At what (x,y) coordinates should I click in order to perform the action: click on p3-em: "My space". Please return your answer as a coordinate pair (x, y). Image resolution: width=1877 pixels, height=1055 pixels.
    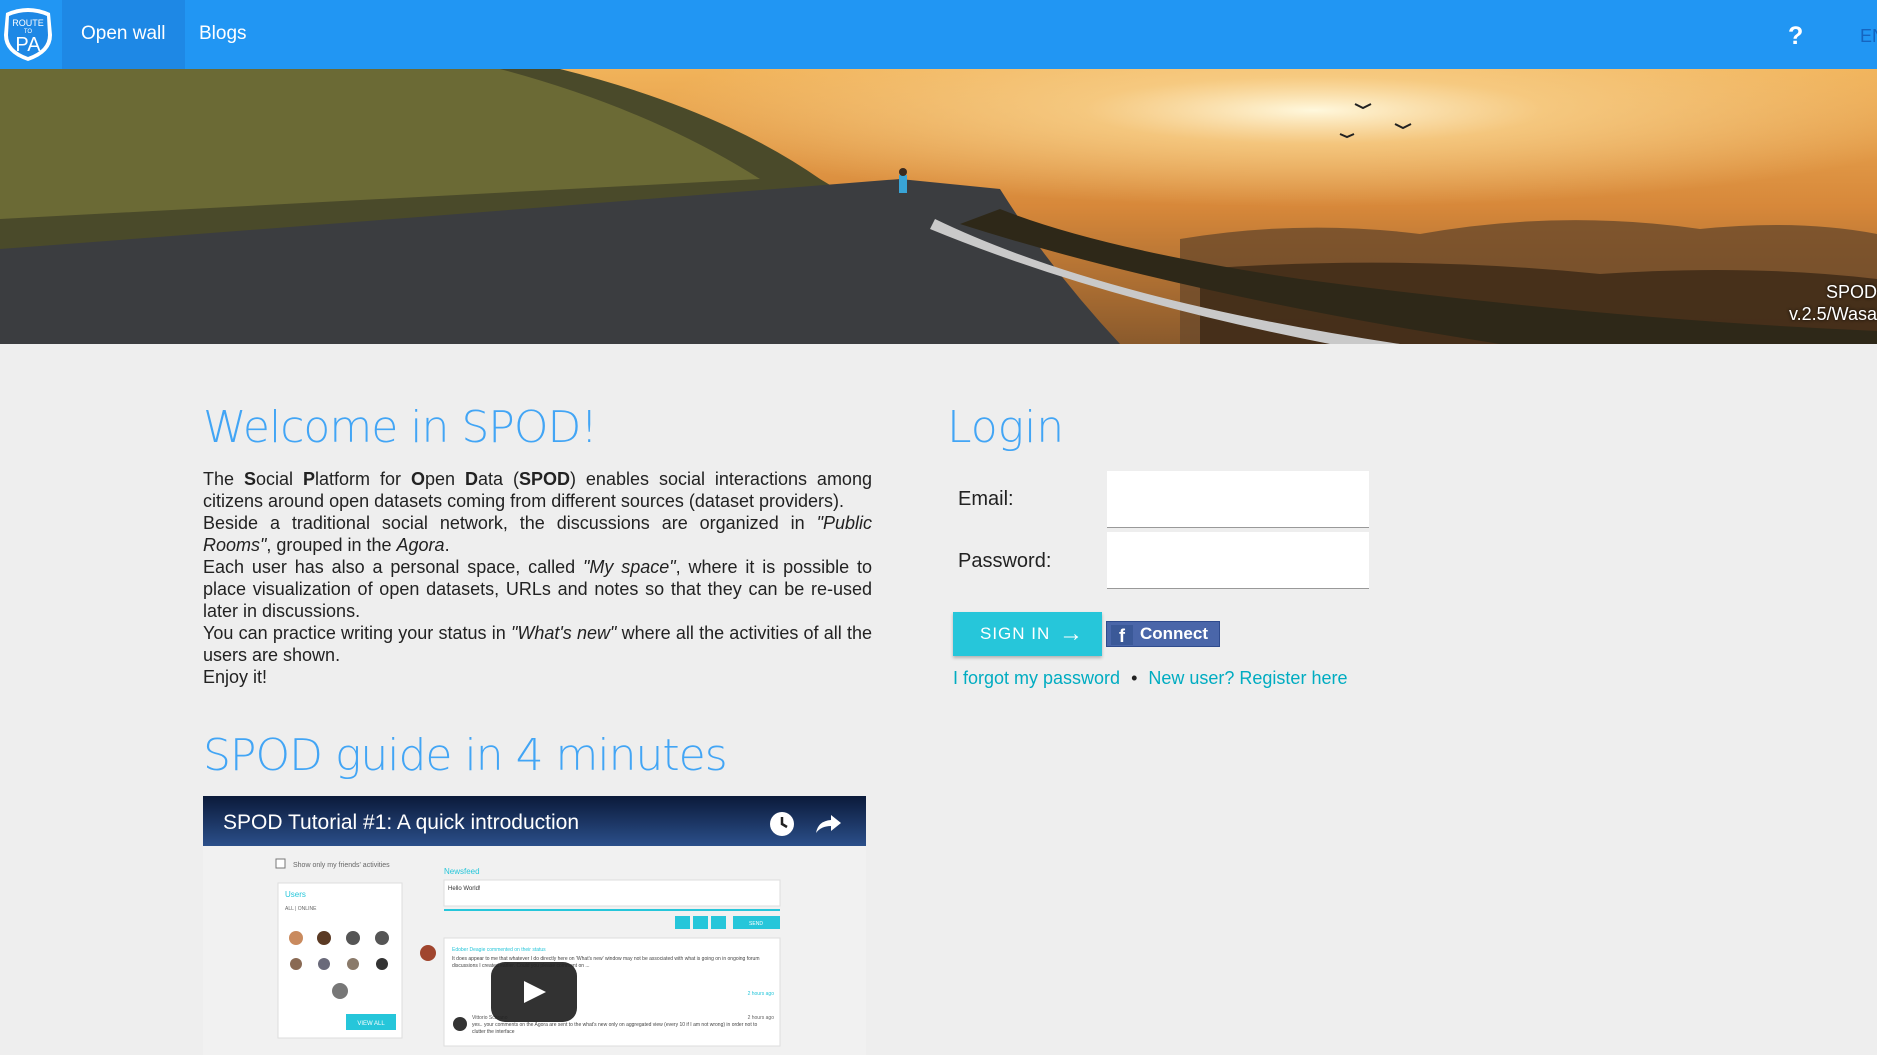
    Looking at the image, I should click on (629, 567).